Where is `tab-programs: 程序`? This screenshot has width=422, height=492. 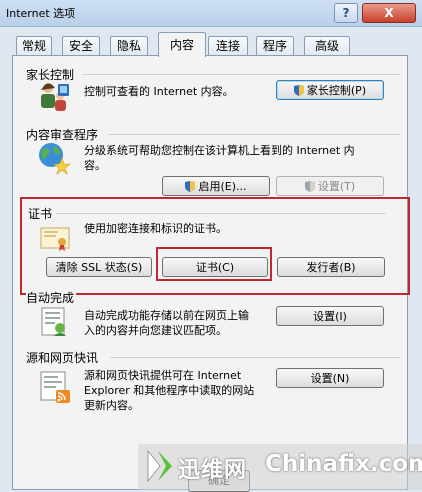
tab-programs: 程序 is located at coordinates (275, 46).